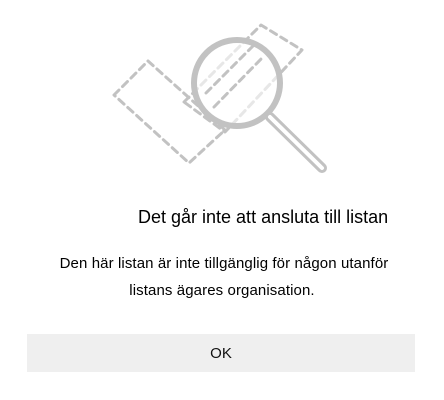 The width and height of the screenshot is (444, 400). Describe the element at coordinates (222, 290) in the screenshot. I see `dialog-message-line-2: listans ägares organisation.` at that location.